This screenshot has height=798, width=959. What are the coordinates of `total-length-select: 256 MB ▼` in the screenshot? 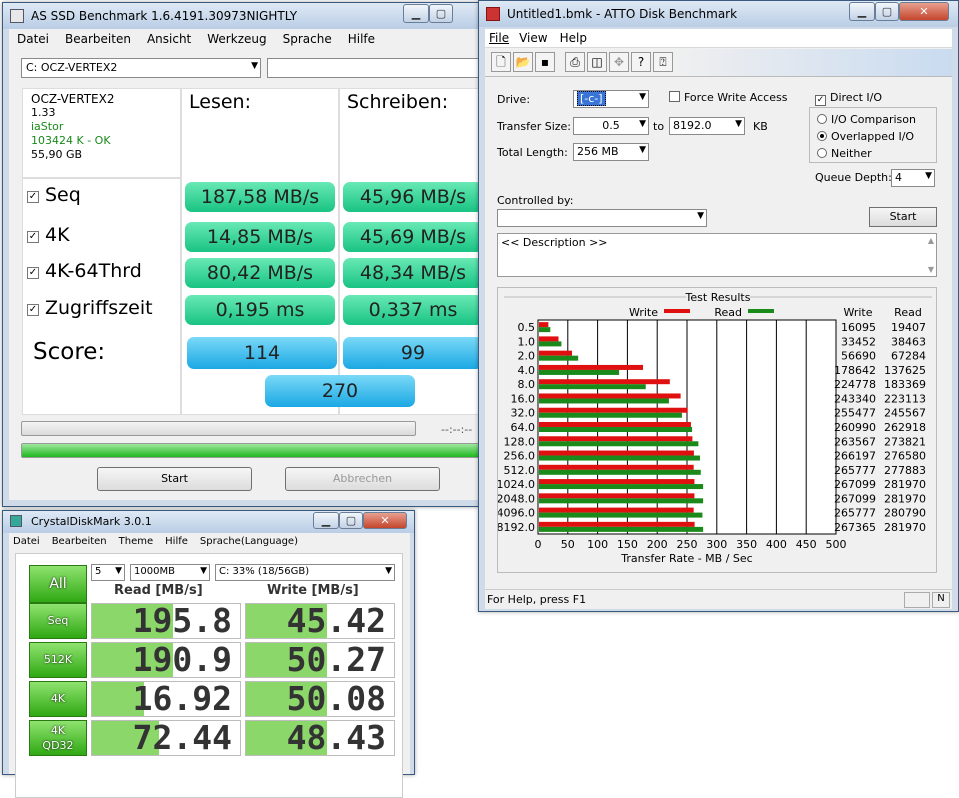 It's located at (611, 152).